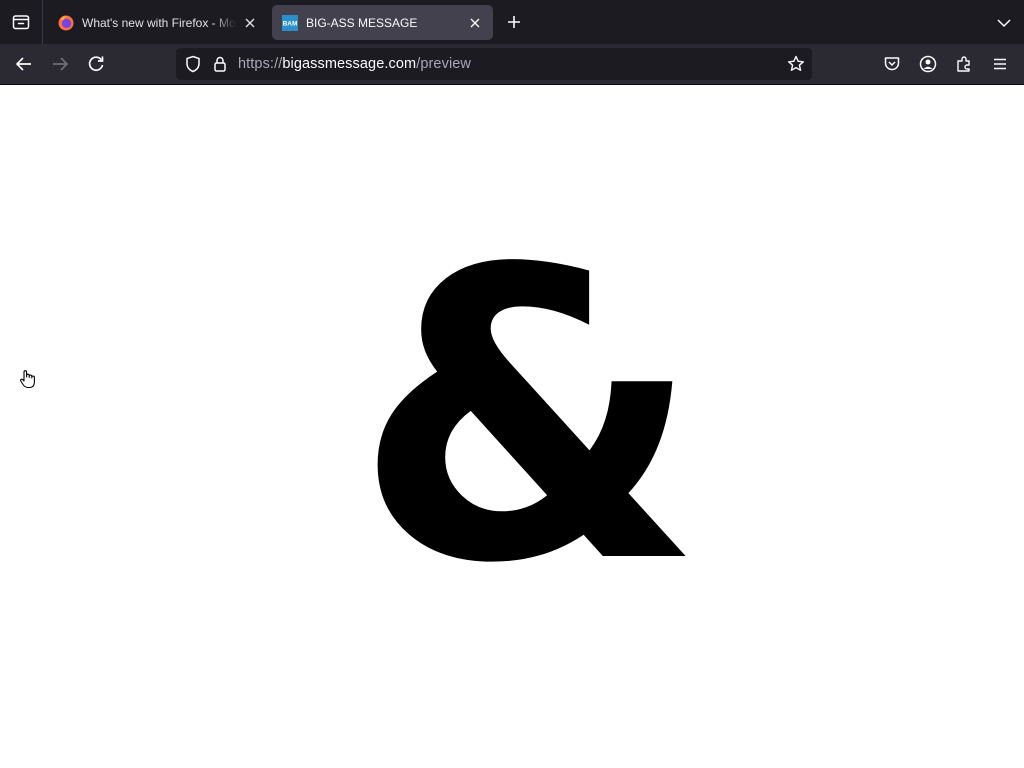 Image resolution: width=1024 pixels, height=768 pixels. Describe the element at coordinates (24, 64) in the screenshot. I see `back-arrow-icon` at that location.